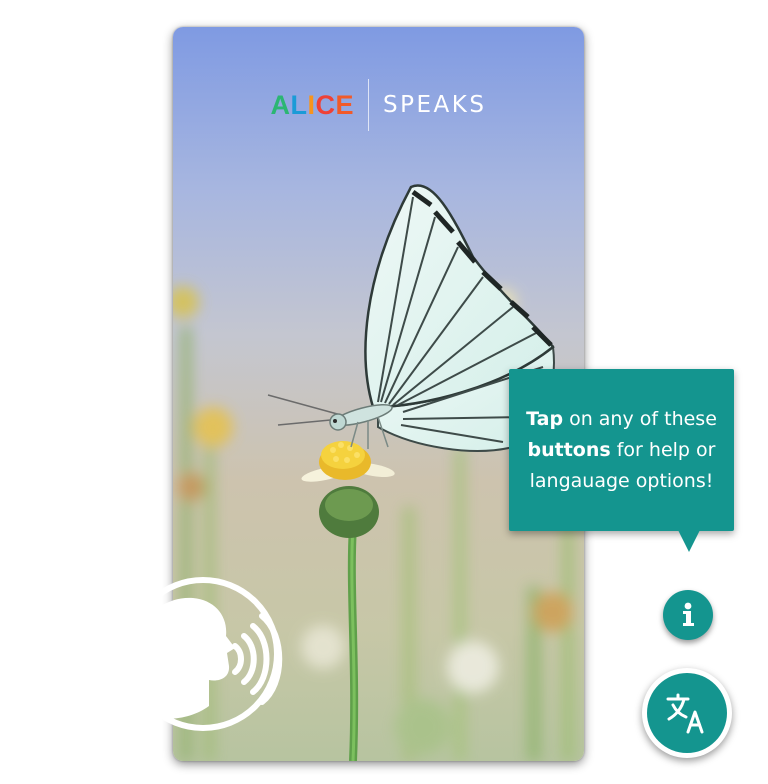 The width and height of the screenshot is (768, 784). I want to click on logo-letter: A, so click(280, 104).